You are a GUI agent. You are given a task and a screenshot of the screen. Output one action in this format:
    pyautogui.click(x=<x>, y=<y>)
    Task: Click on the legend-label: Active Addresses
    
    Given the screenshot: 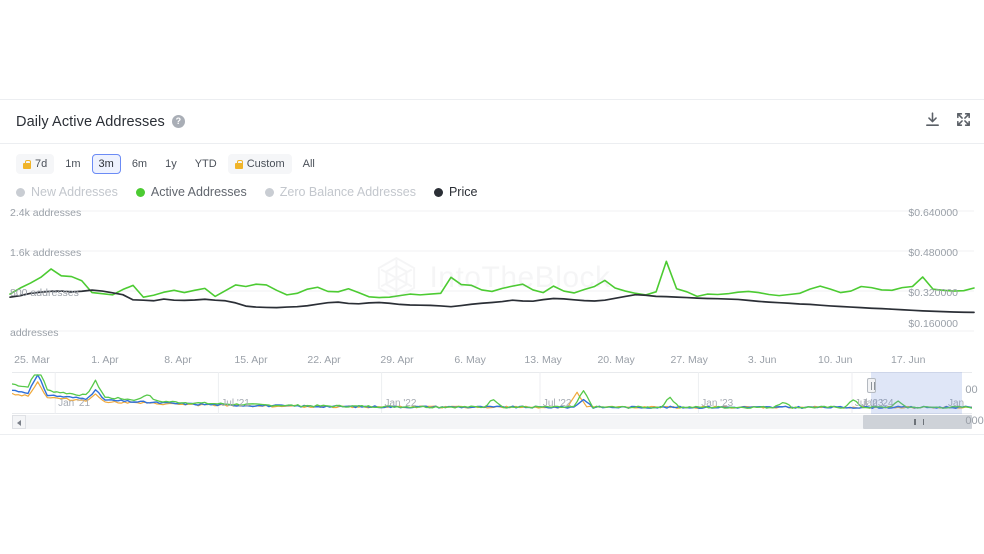 What is the action you would take?
    pyautogui.click(x=198, y=192)
    